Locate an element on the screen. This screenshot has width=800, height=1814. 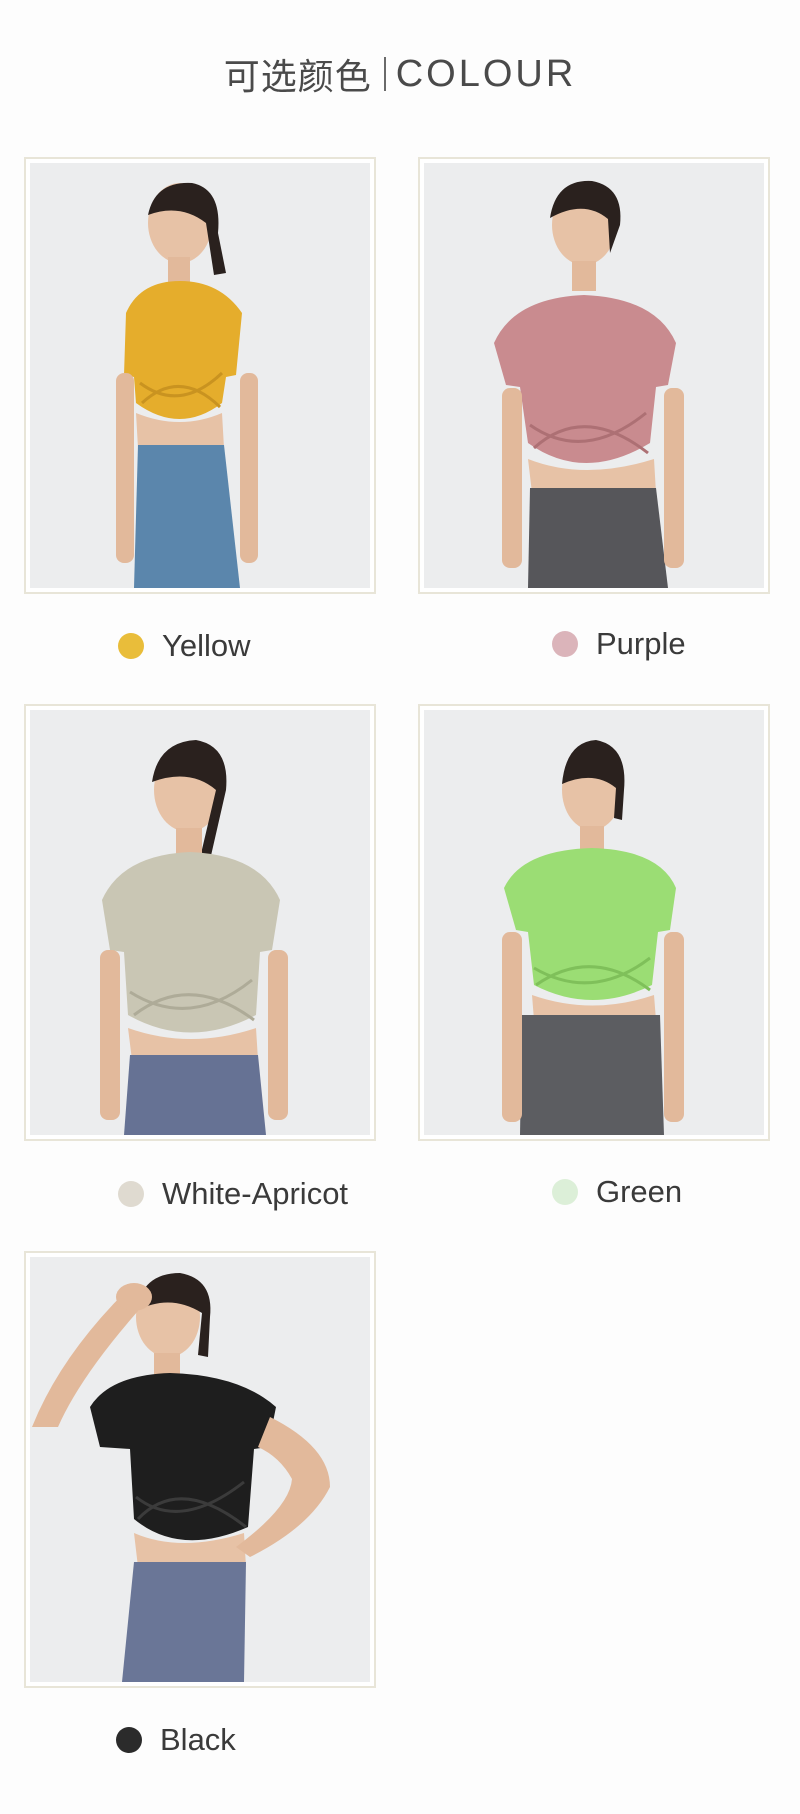
color-card-black is located at coordinates (200, 1469).